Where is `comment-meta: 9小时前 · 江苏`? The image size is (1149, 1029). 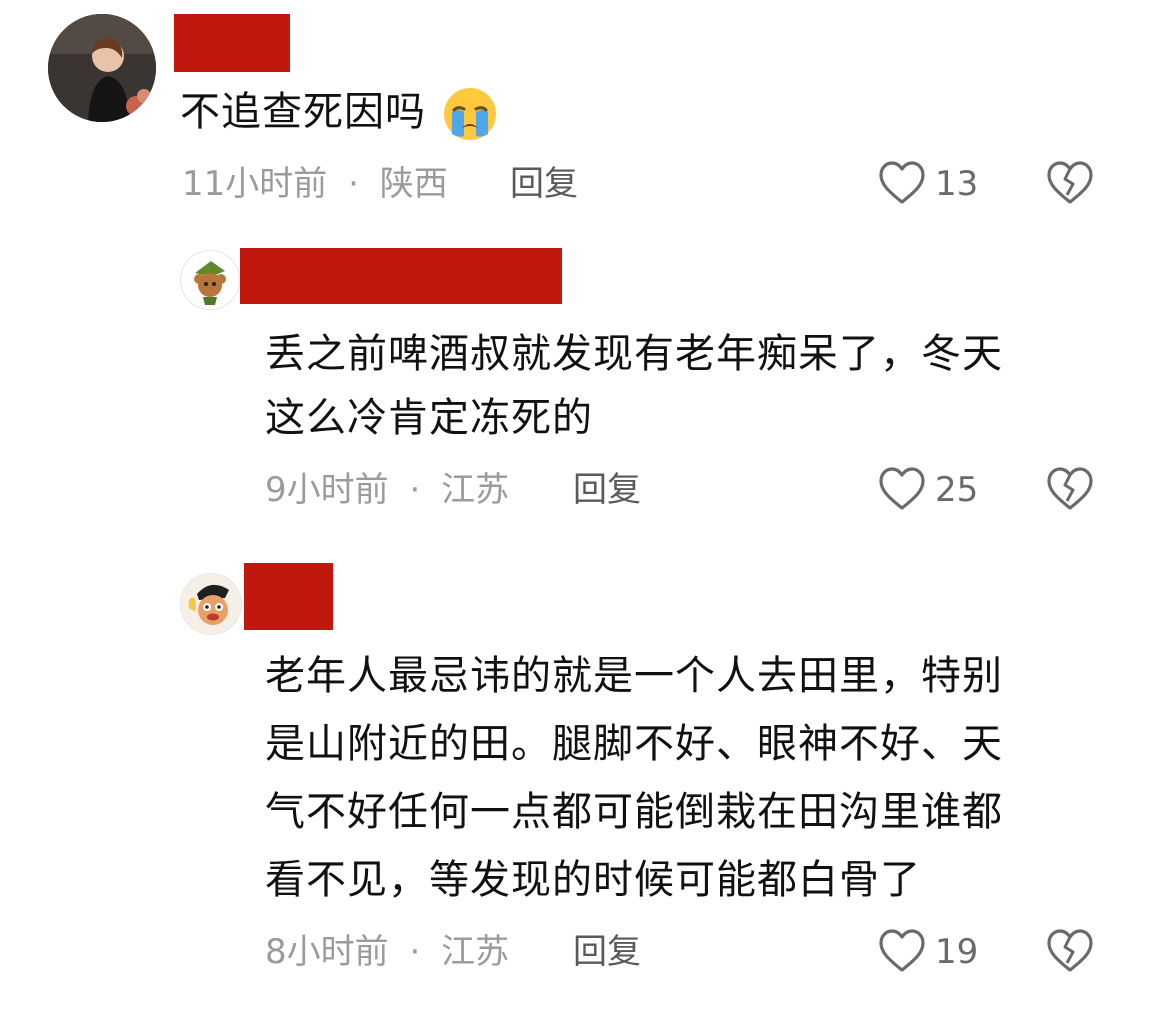 comment-meta: 9小时前 · 江苏 is located at coordinates (387, 490).